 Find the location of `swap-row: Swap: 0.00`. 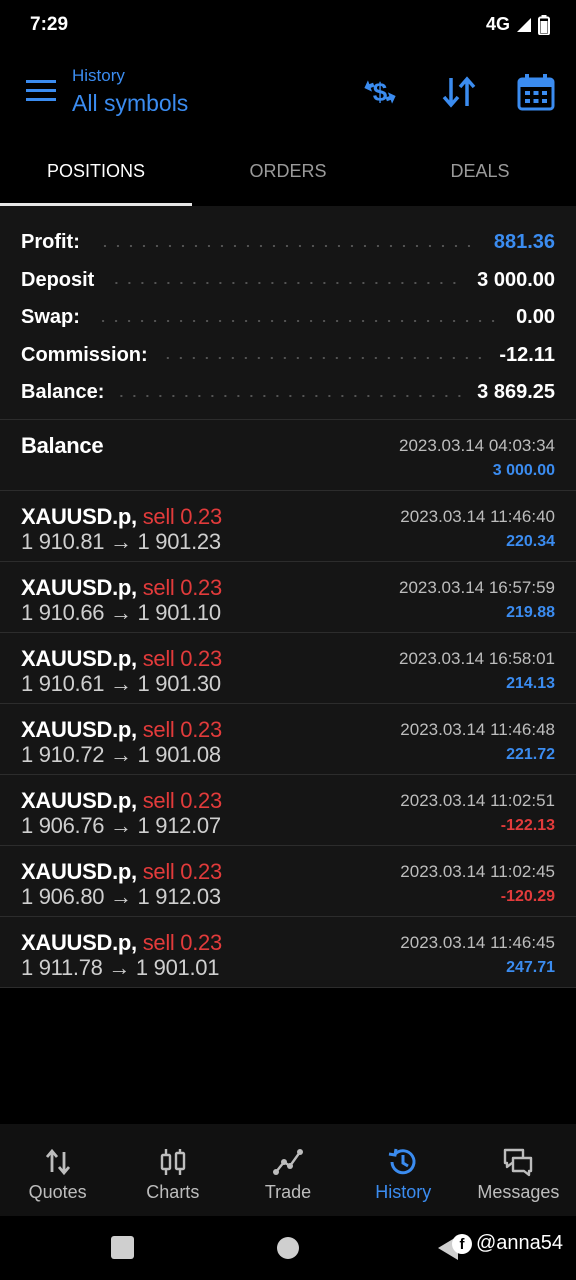

swap-row: Swap: 0.00 is located at coordinates (288, 318).